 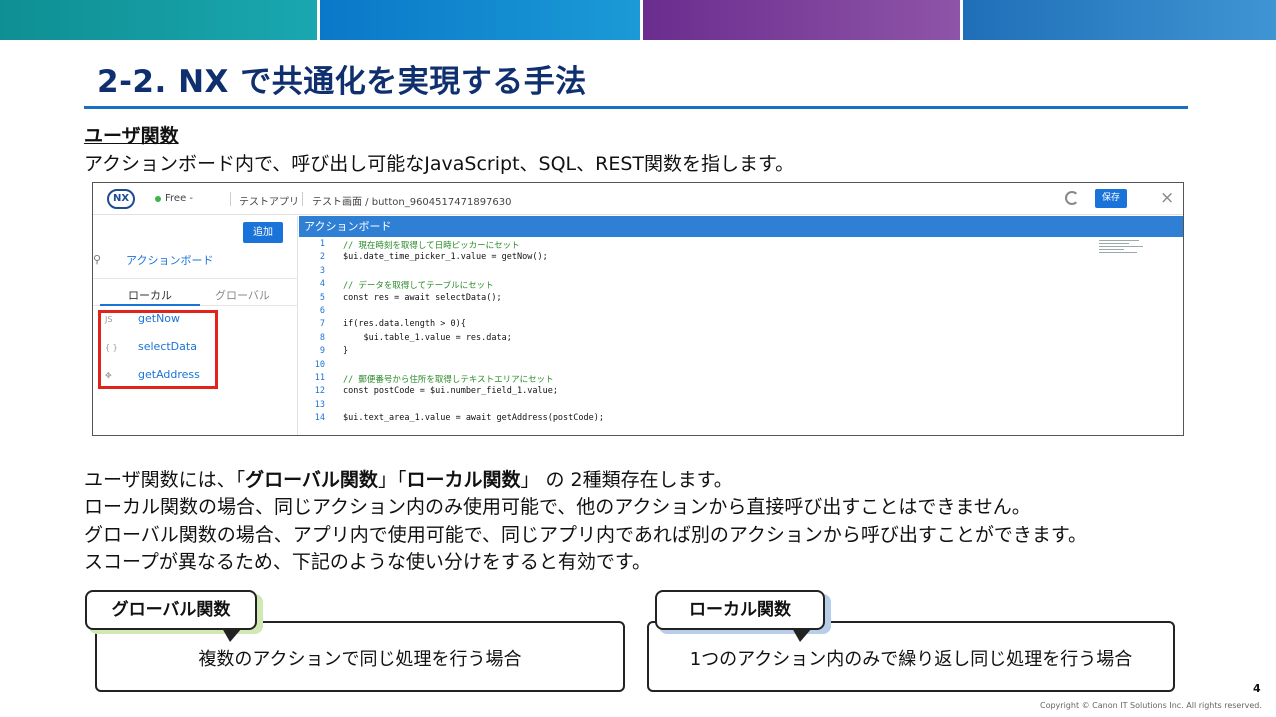 What do you see at coordinates (626, 480) in the screenshot?
I see `body-text: 」 の 2種類存在します。` at bounding box center [626, 480].